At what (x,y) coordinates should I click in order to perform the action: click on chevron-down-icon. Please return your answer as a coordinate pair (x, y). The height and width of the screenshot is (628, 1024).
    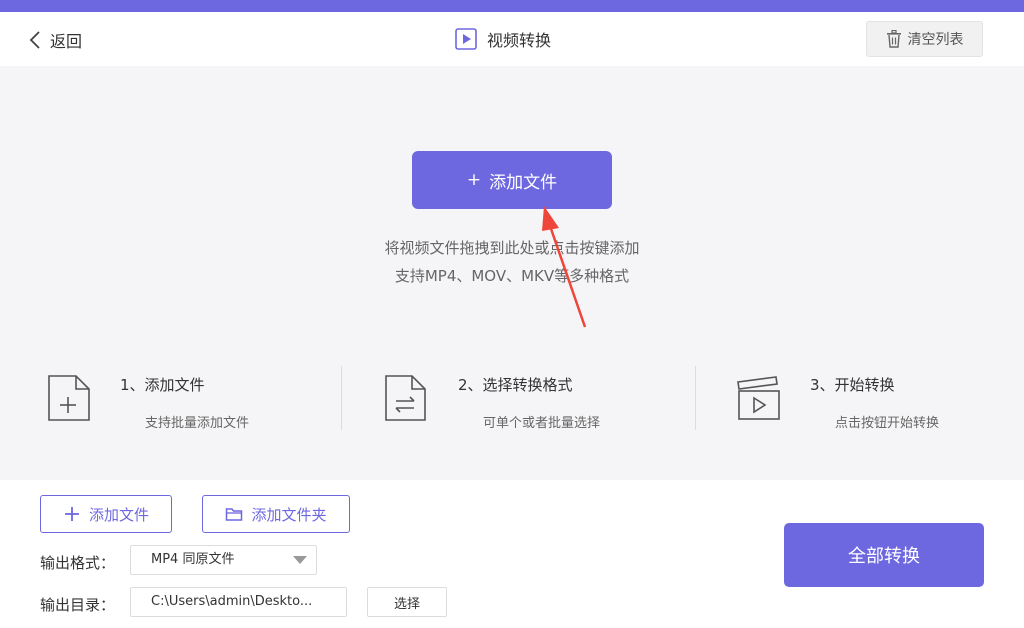
    Looking at the image, I should click on (300, 560).